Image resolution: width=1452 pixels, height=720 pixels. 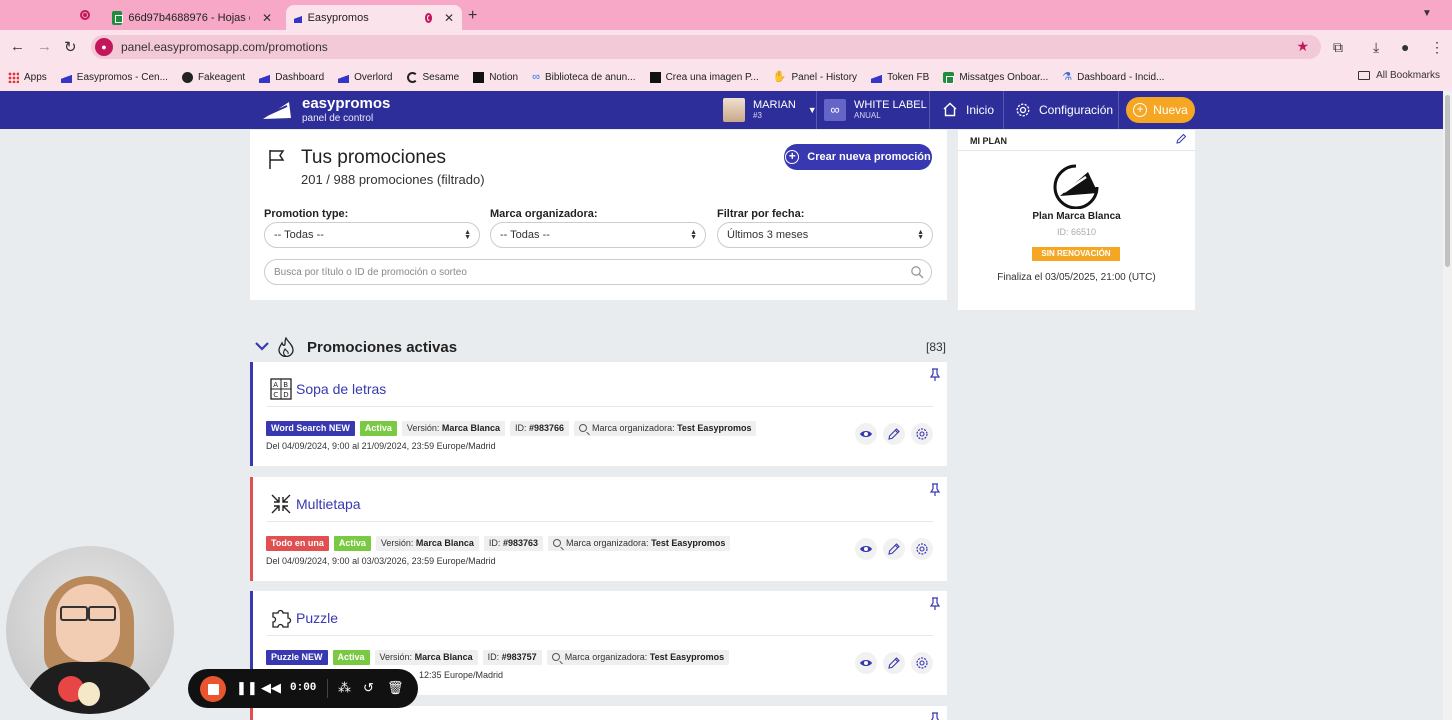 What do you see at coordinates (598, 713) in the screenshot?
I see `promotion-card` at bounding box center [598, 713].